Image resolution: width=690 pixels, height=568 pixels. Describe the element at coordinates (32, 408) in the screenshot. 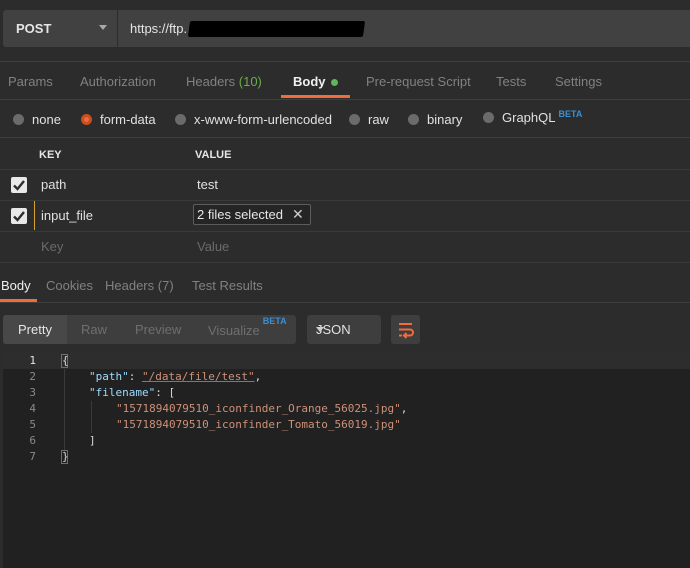

I see `line-number: 4` at that location.